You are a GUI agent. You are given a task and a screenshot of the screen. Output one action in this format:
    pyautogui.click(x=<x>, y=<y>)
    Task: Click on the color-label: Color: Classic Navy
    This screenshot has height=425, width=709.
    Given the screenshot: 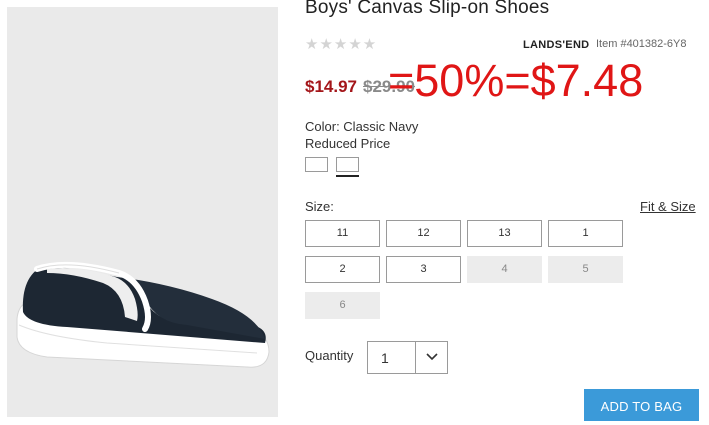 What is the action you would take?
    pyautogui.click(x=362, y=126)
    